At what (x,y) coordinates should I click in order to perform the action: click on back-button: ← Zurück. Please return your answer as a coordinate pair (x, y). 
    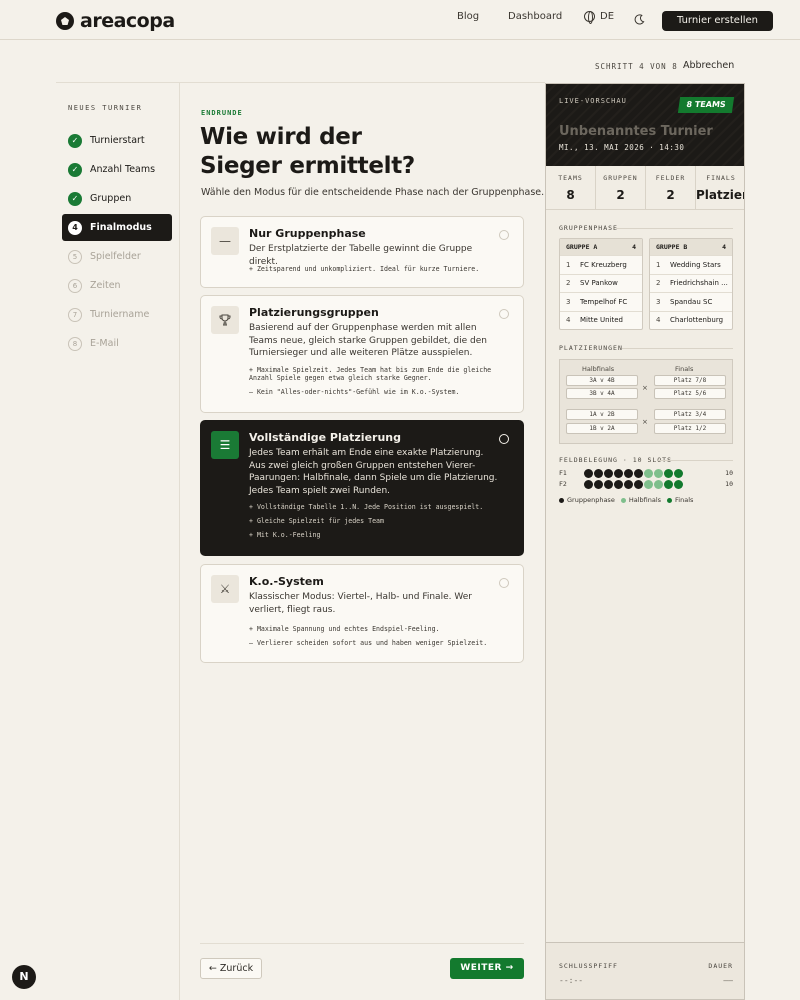
    Looking at the image, I should click on (231, 968).